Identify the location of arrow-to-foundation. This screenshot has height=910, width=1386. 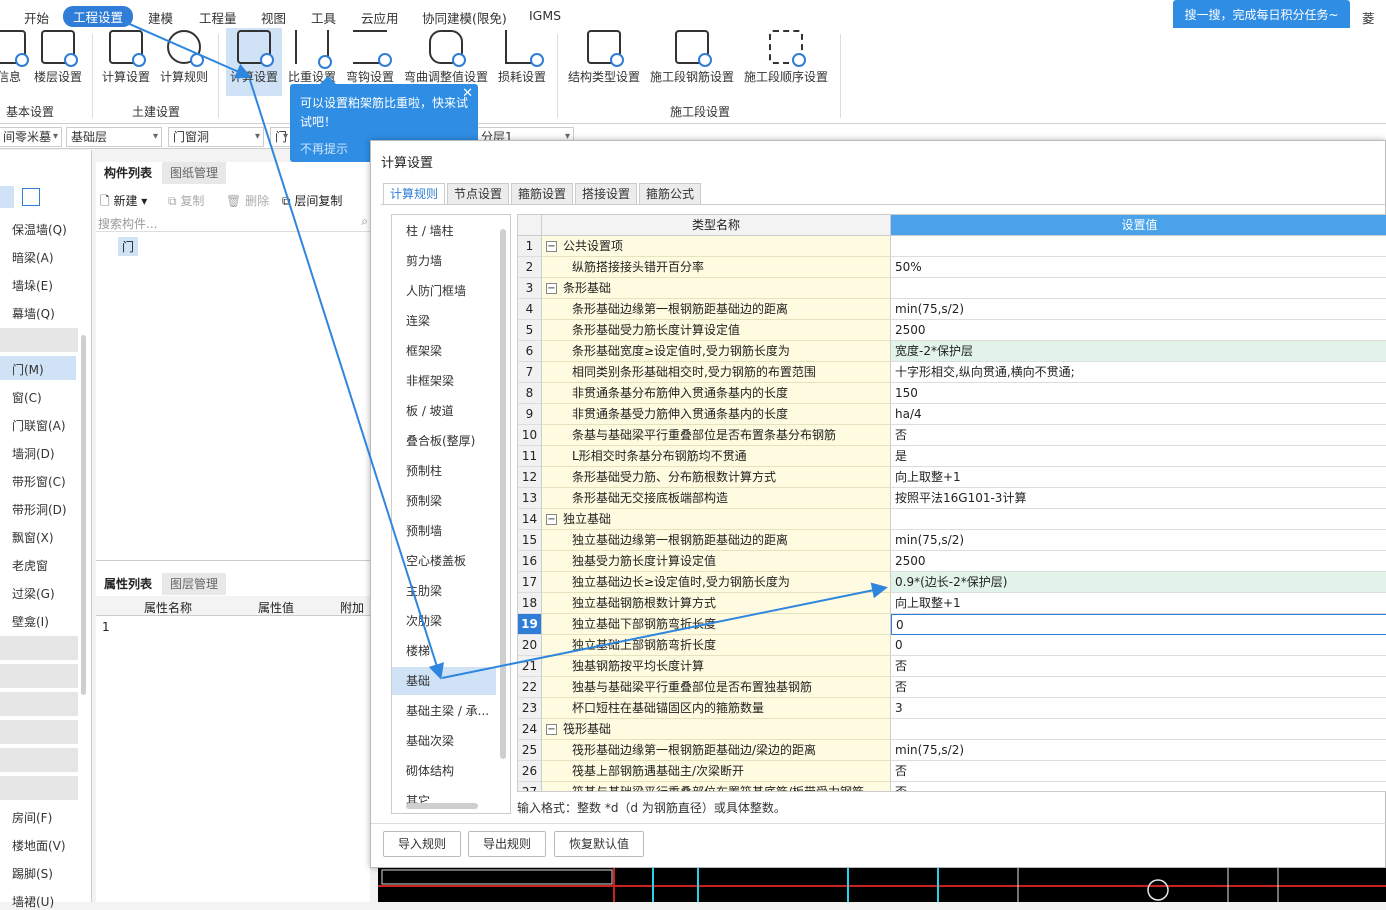
(346, 379).